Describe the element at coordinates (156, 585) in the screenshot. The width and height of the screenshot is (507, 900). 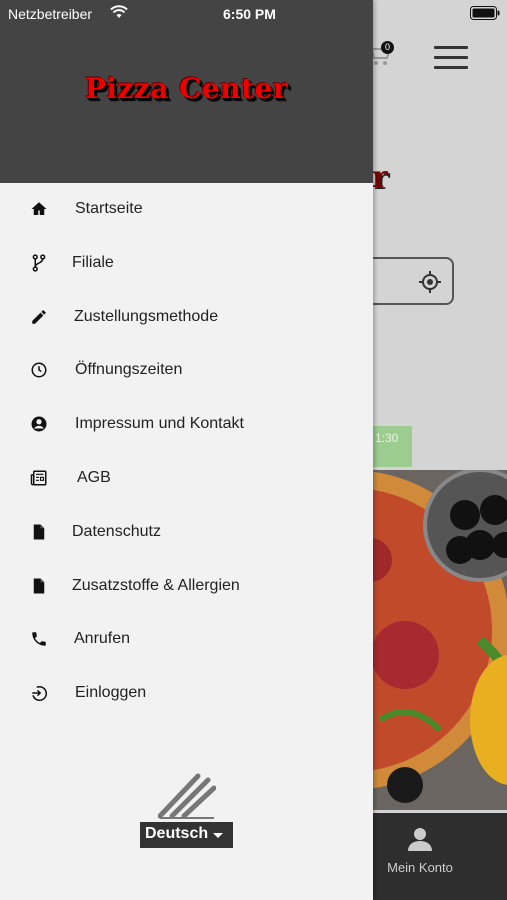
I see `menu-label-zusatzstoffe: Zusatzstoffe & Allergien` at that location.